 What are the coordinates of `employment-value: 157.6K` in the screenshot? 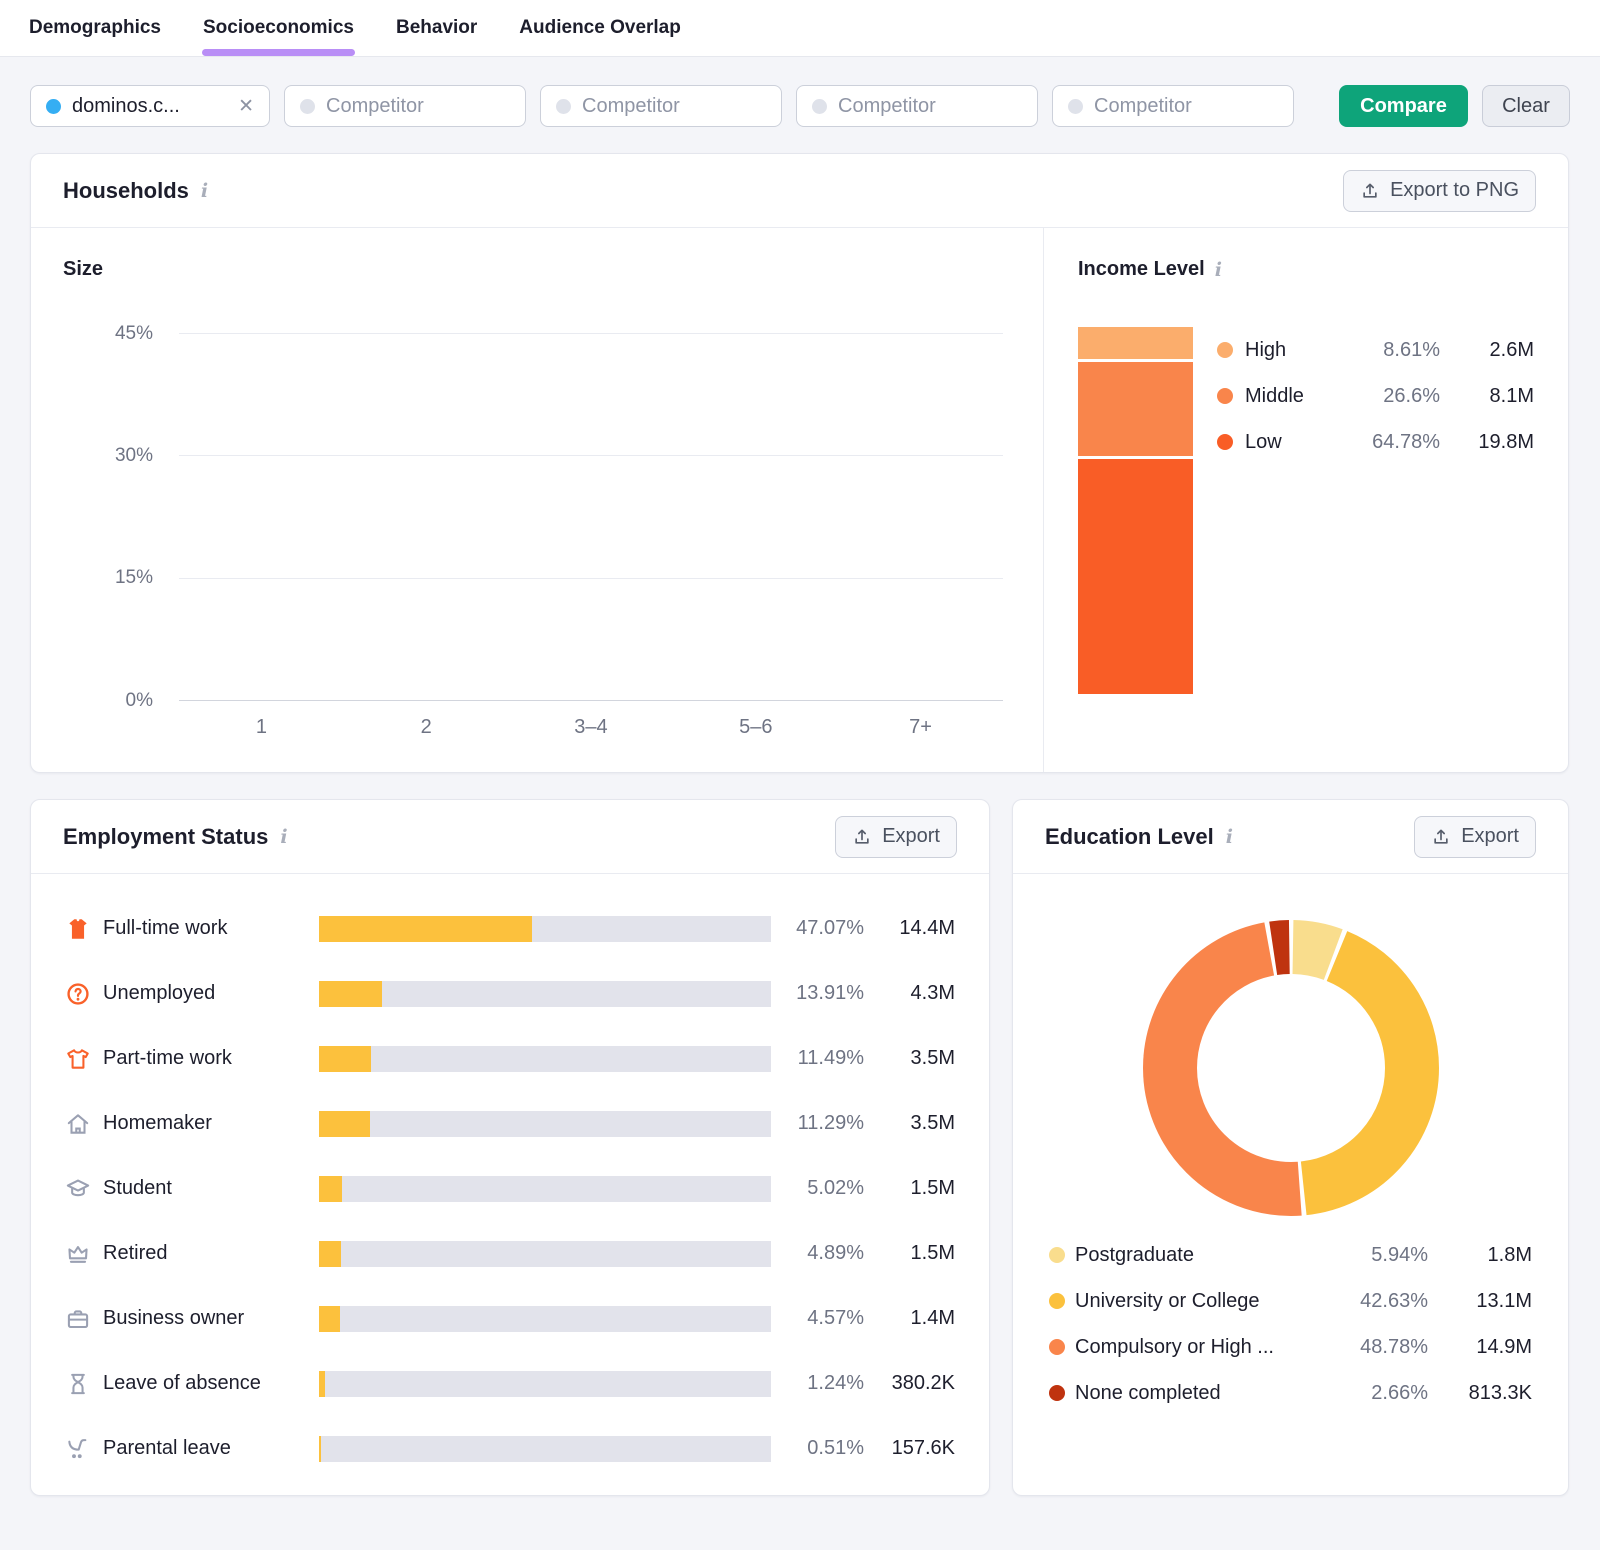 It's located at (923, 1448).